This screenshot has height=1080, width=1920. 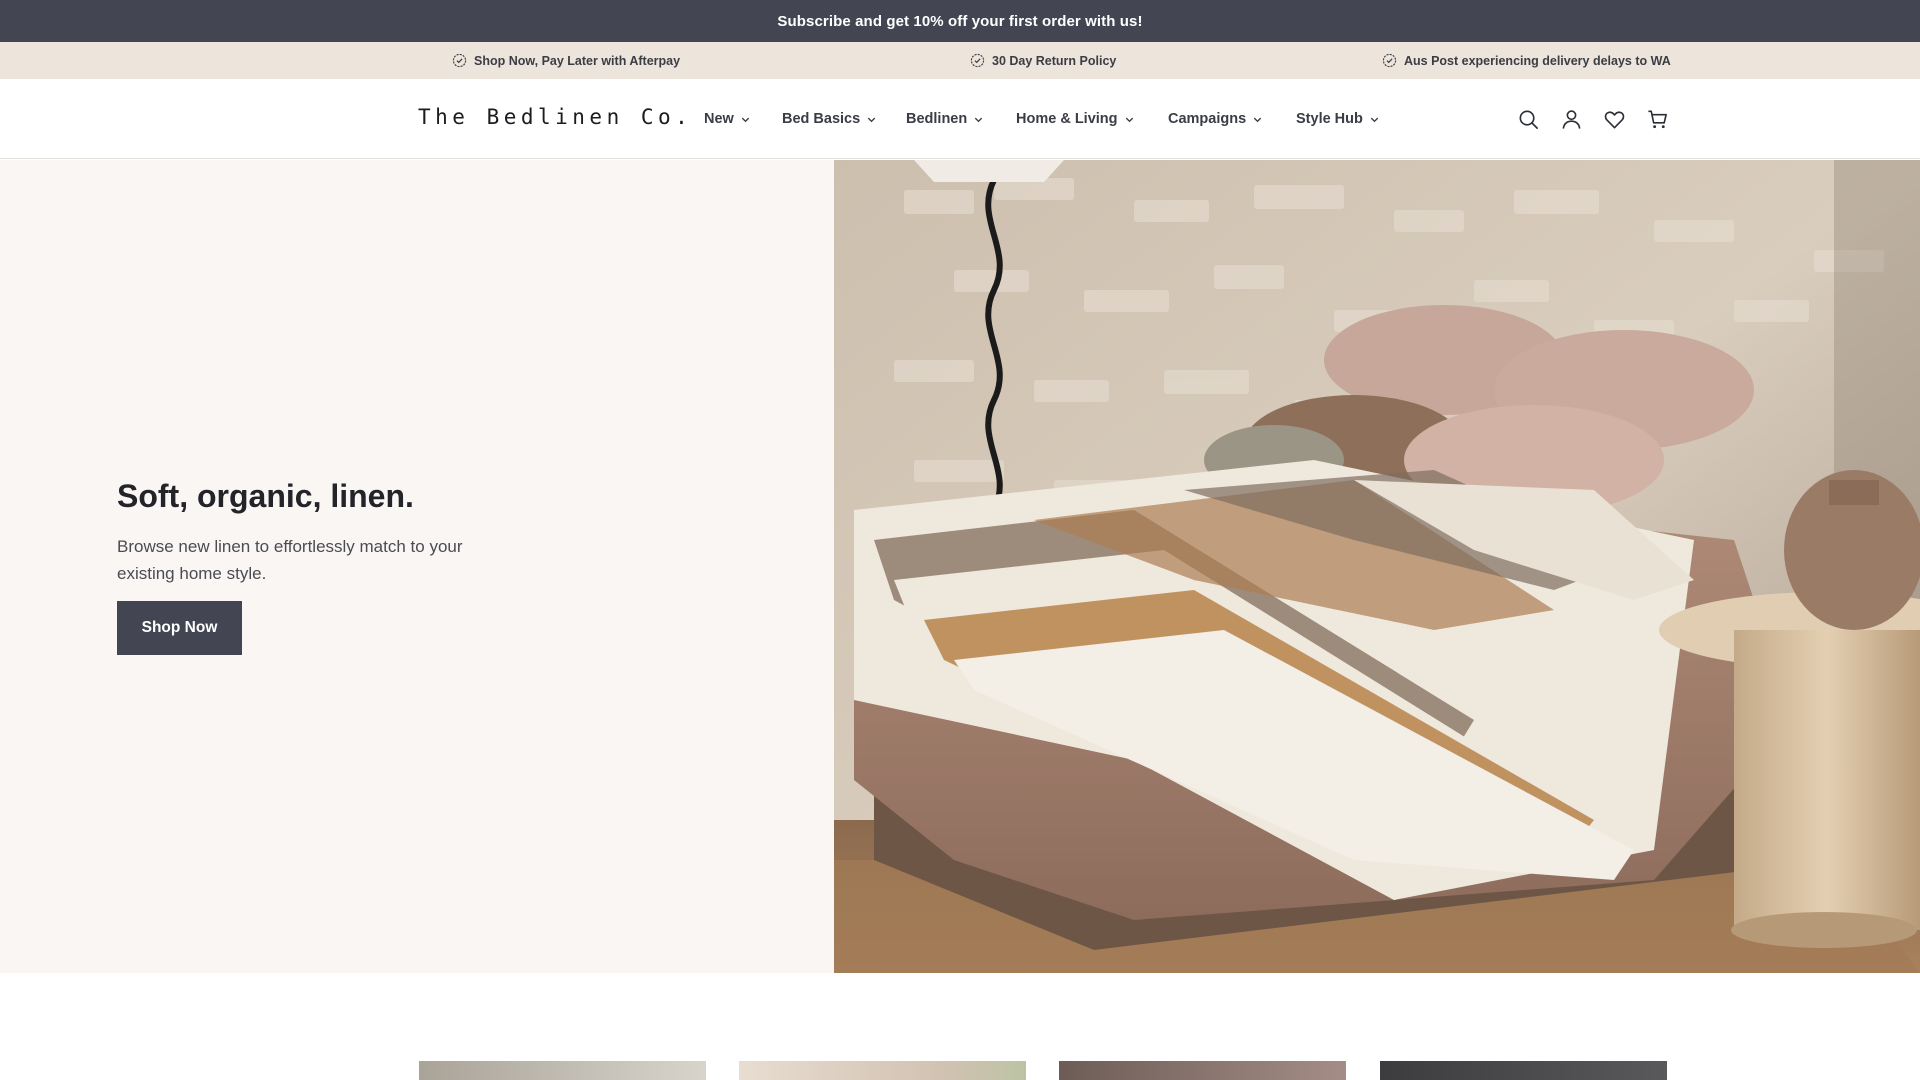 What do you see at coordinates (719, 119) in the screenshot?
I see `nav-label: New` at bounding box center [719, 119].